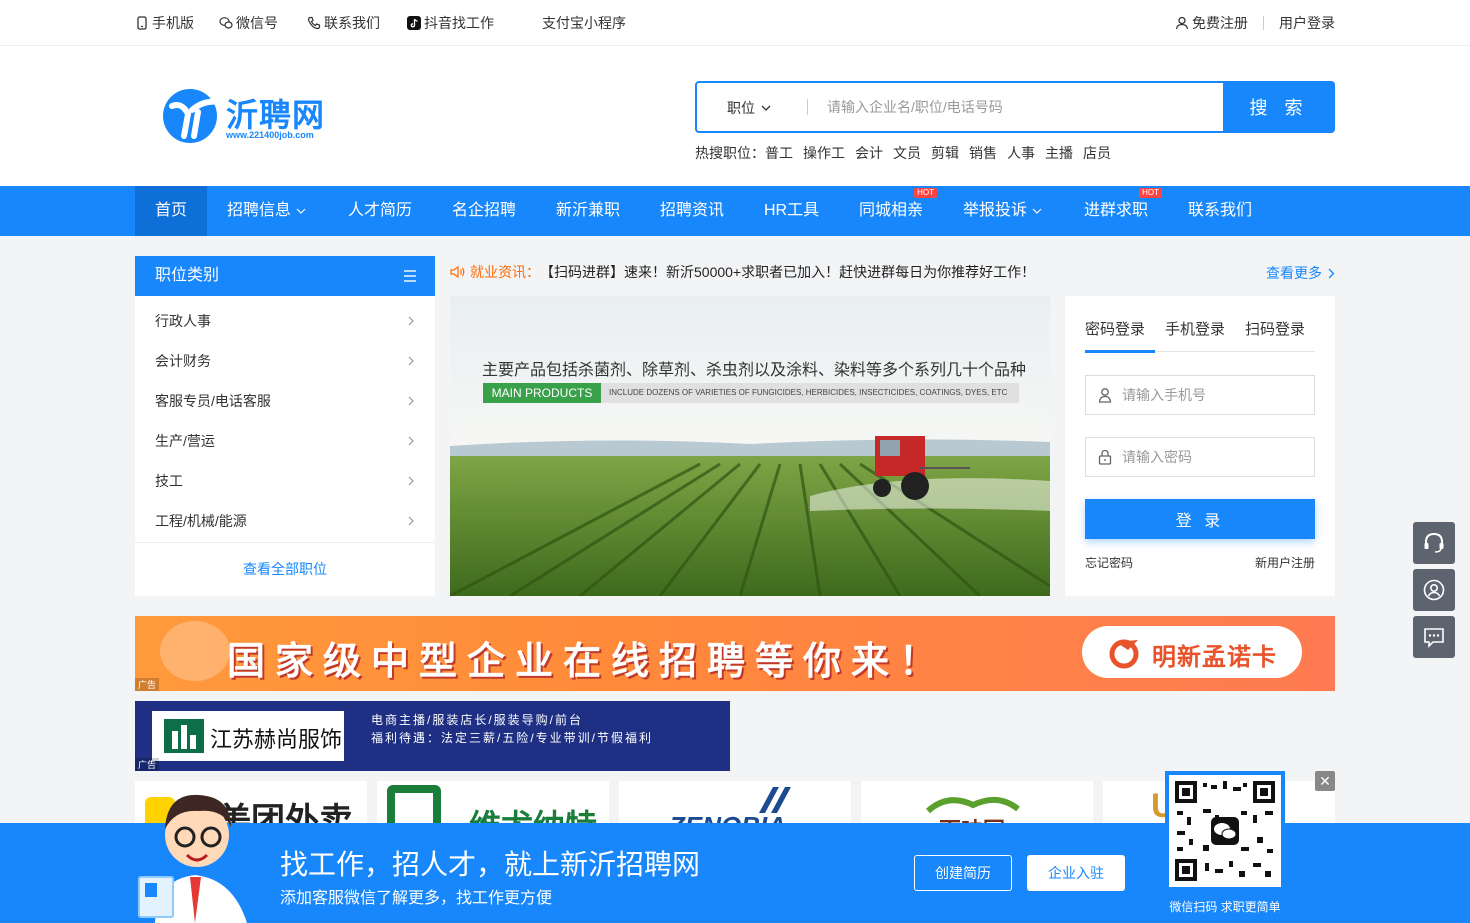  What do you see at coordinates (183, 361) in the screenshot?
I see `category-label: 会计财务` at bounding box center [183, 361].